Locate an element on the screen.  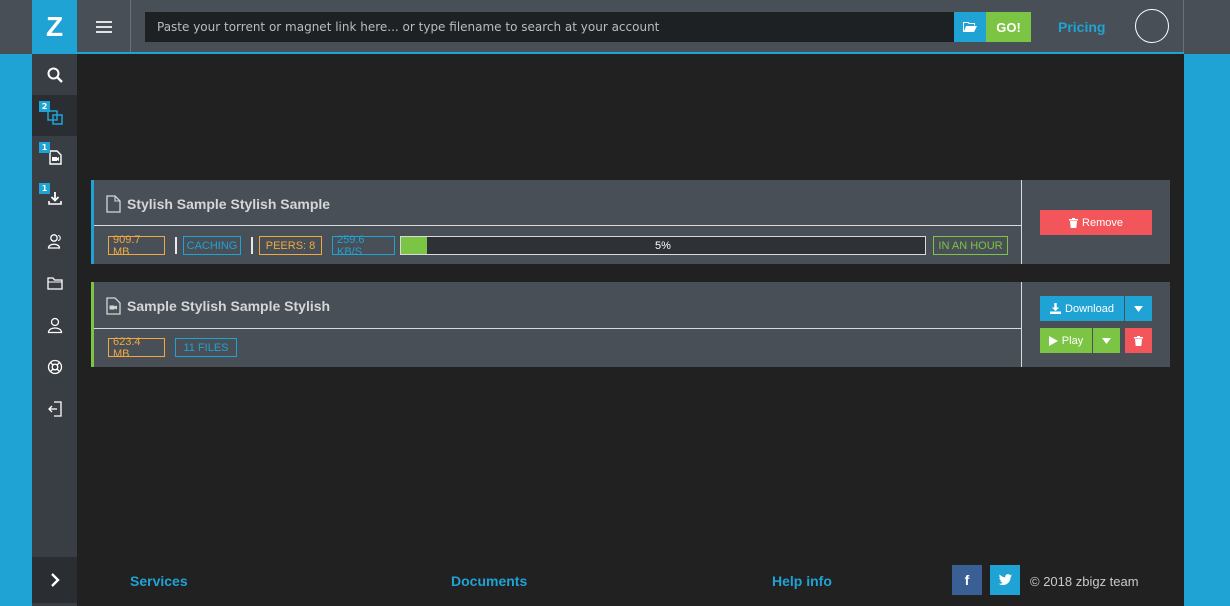
sidebar-item-support is located at coordinates (54, 366).